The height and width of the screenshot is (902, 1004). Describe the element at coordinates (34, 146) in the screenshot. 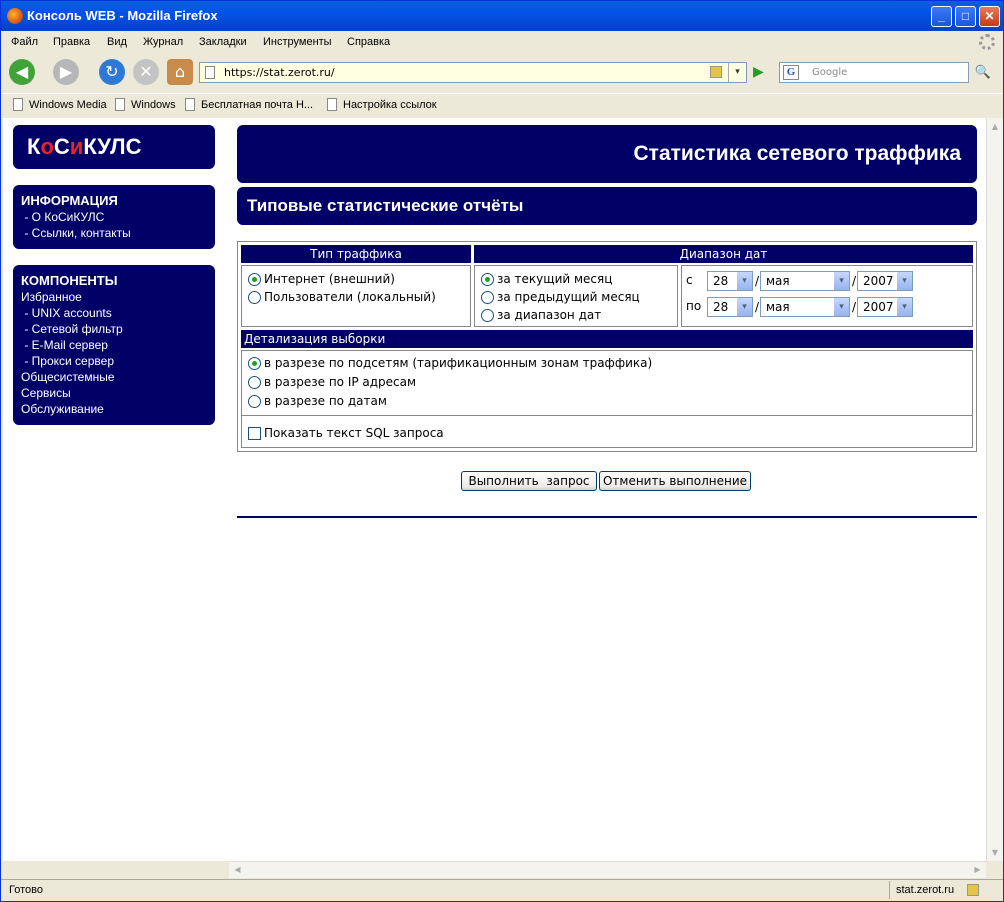

I see `logo-part: К` at that location.